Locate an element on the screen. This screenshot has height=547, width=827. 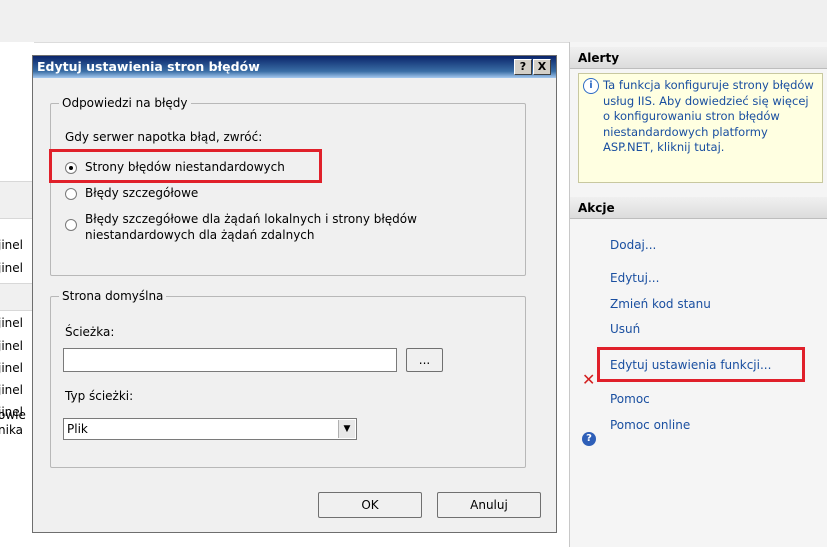
dialog-titlebar: Edytuj ustawienia stron błędów ? X is located at coordinates (294, 67).